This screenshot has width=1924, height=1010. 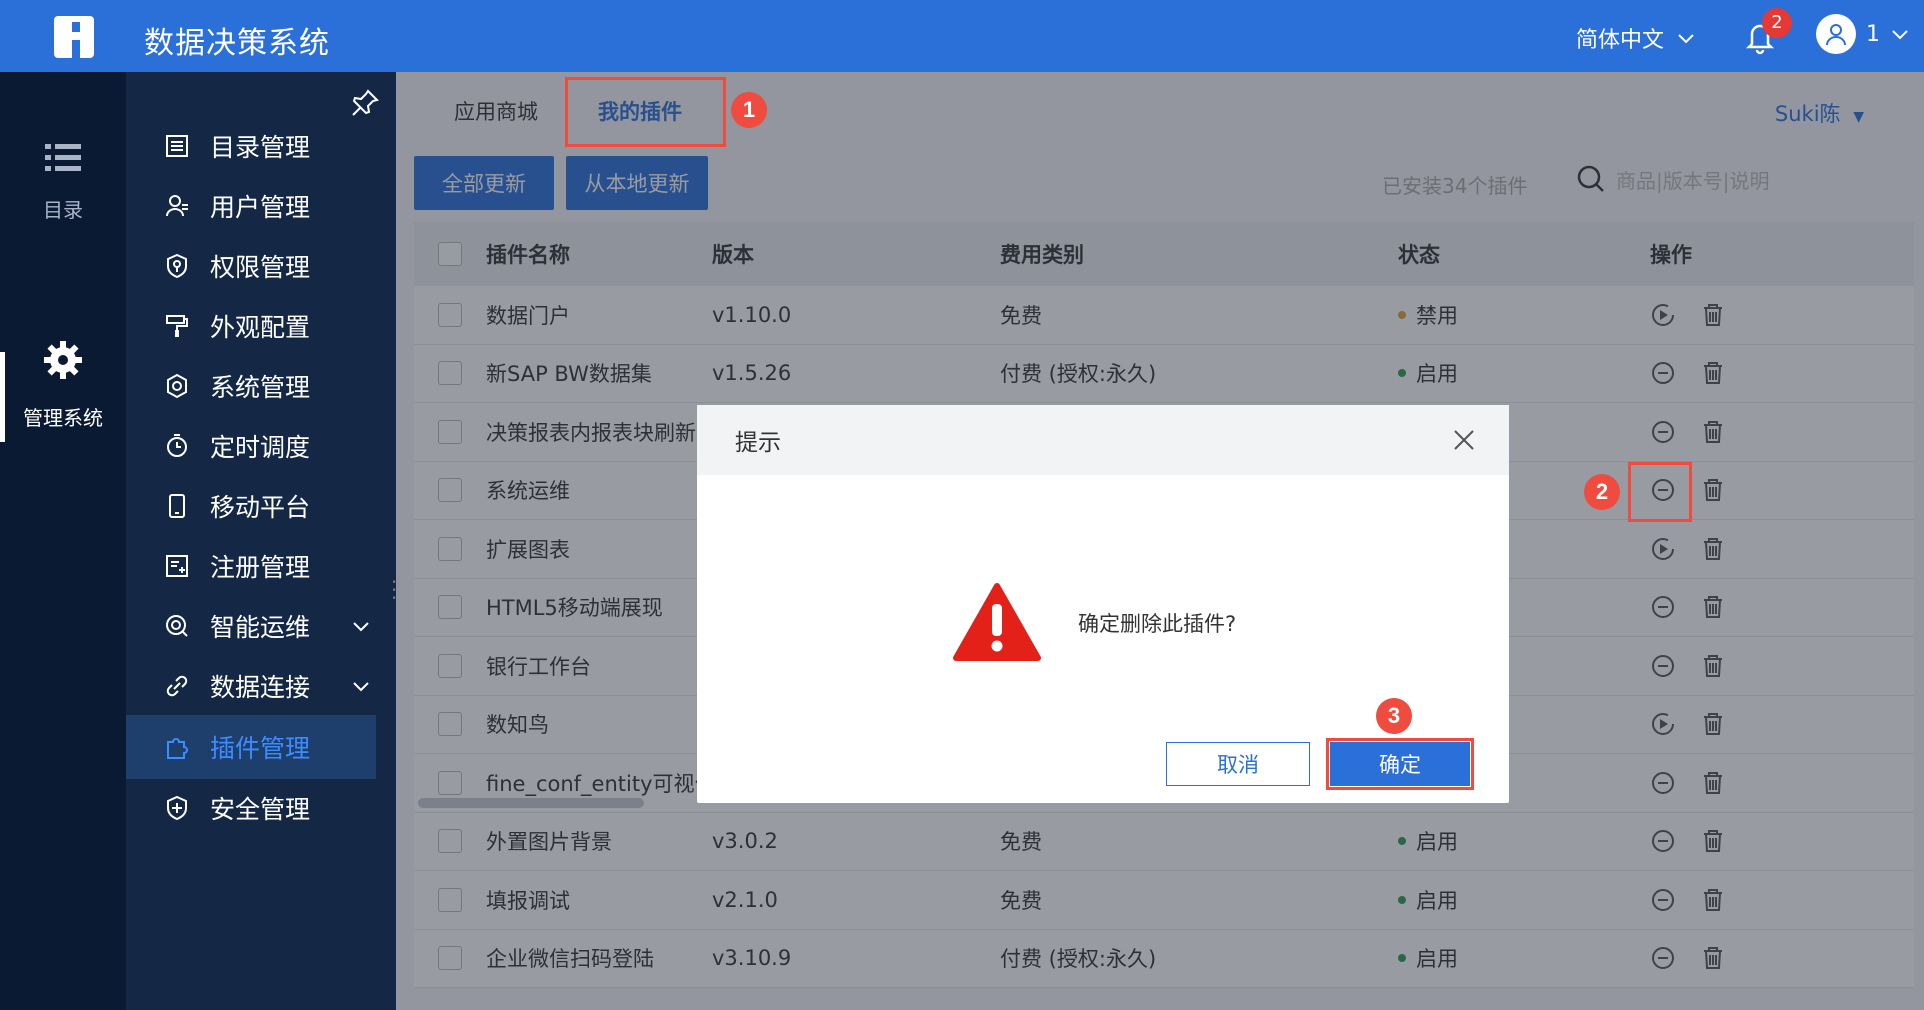 What do you see at coordinates (260, 507) in the screenshot?
I see `sidebar-item-label: 移动平台` at bounding box center [260, 507].